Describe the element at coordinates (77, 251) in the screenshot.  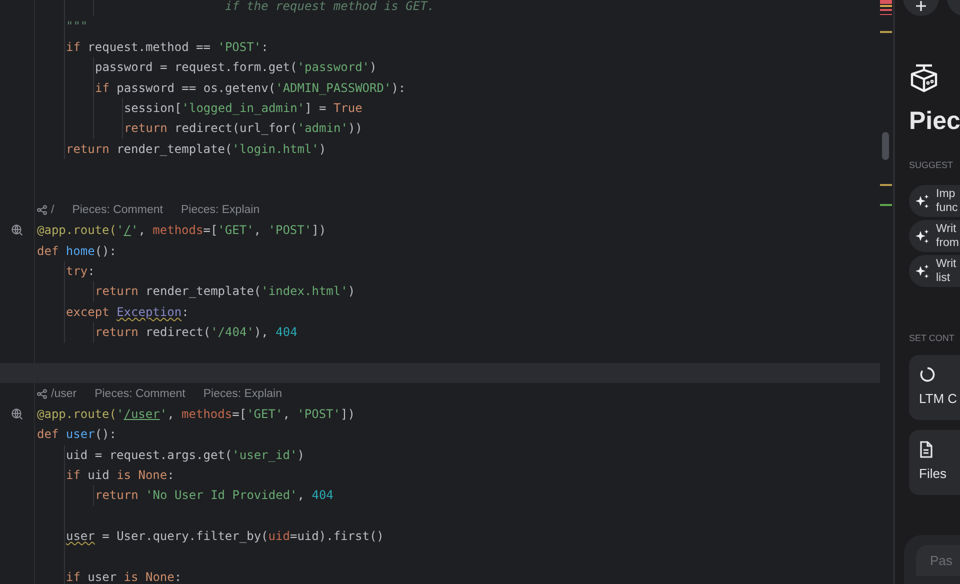
I see `code-line: def home():` at that location.